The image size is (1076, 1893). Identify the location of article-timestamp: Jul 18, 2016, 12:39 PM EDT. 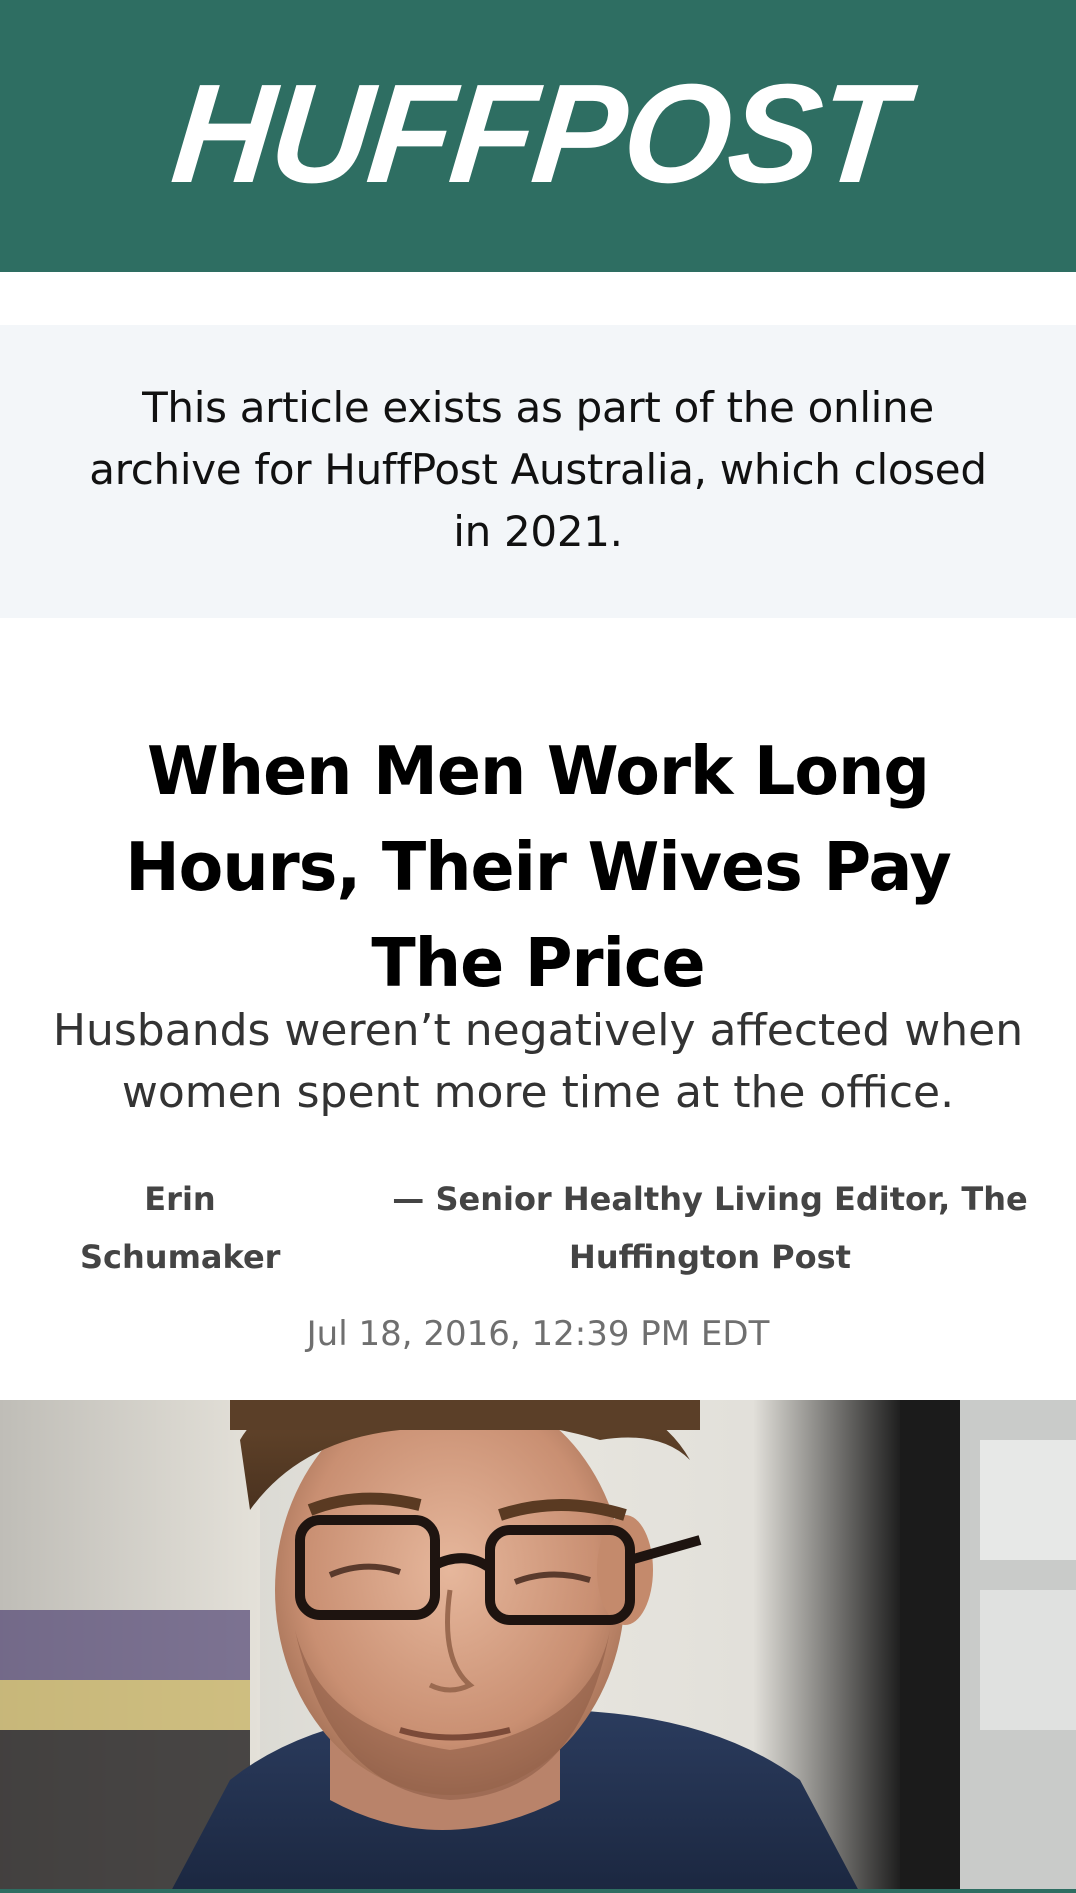
(538, 1334).